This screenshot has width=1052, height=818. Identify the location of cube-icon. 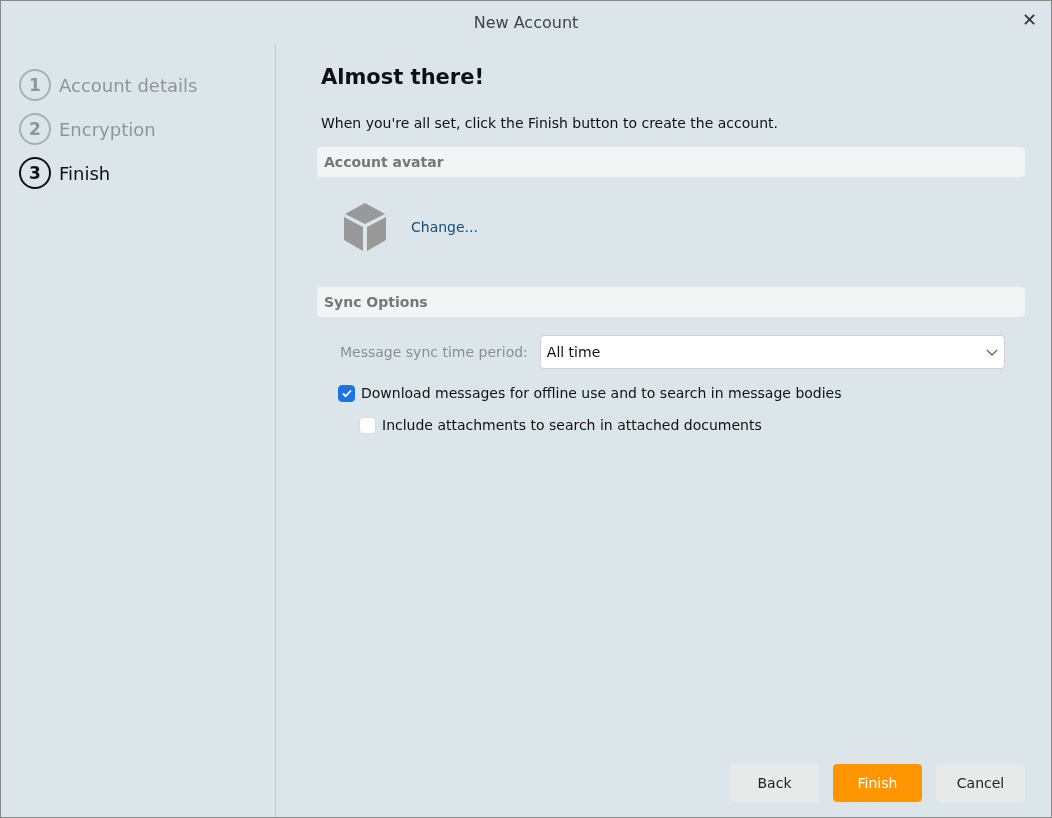
(365, 227).